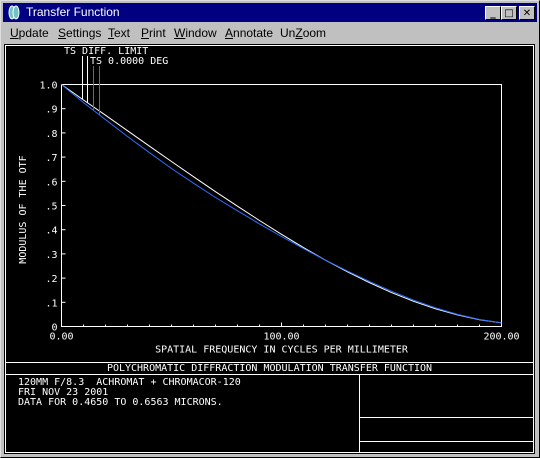 This screenshot has height=458, width=540. Describe the element at coordinates (249, 33) in the screenshot. I see `menu-annotate: Annotate` at that location.